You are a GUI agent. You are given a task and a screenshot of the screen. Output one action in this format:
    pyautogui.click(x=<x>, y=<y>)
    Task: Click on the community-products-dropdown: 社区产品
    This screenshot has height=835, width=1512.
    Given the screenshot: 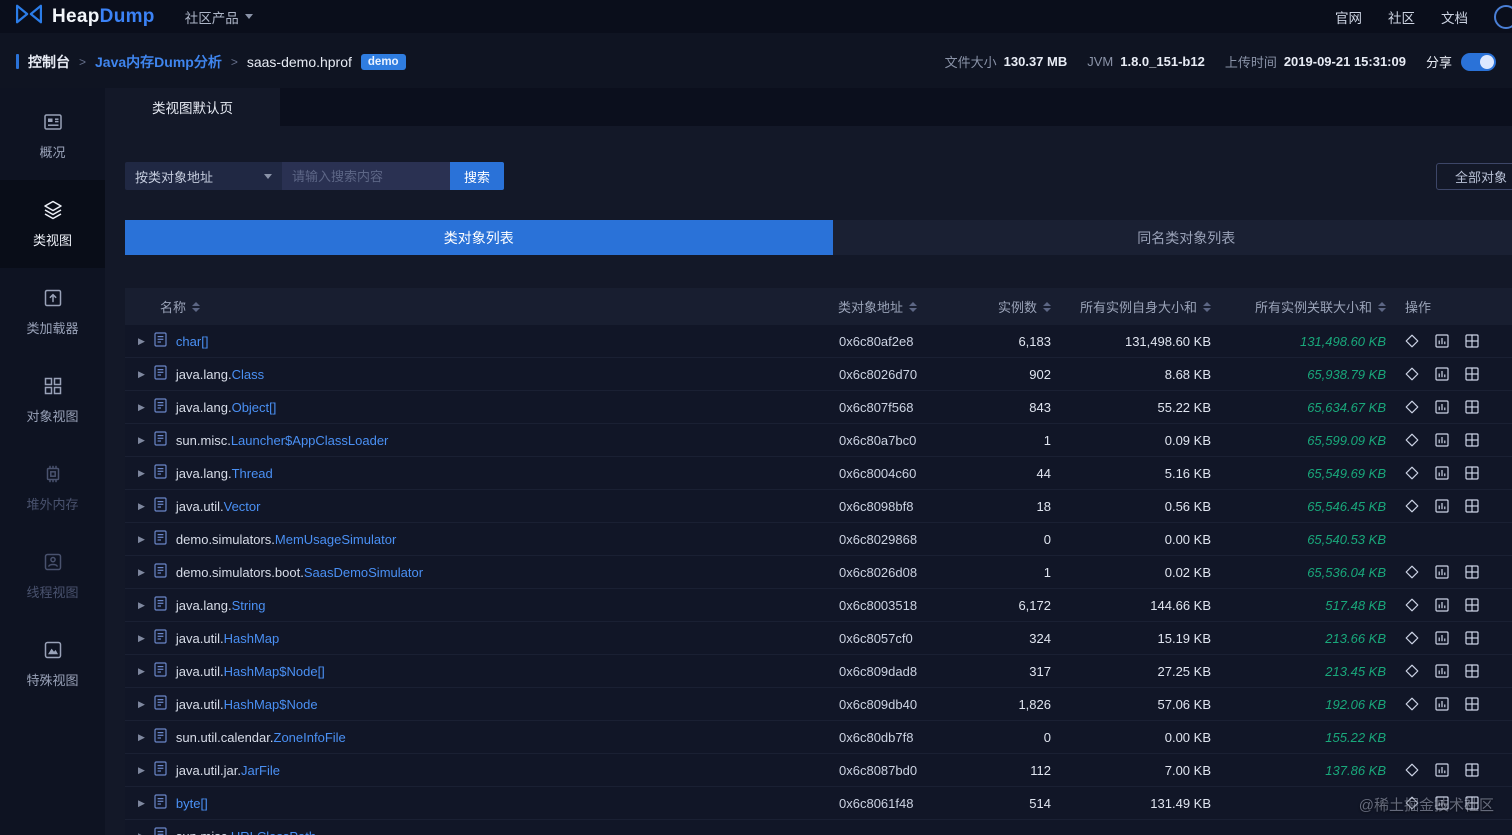 What is the action you would take?
    pyautogui.click(x=219, y=17)
    